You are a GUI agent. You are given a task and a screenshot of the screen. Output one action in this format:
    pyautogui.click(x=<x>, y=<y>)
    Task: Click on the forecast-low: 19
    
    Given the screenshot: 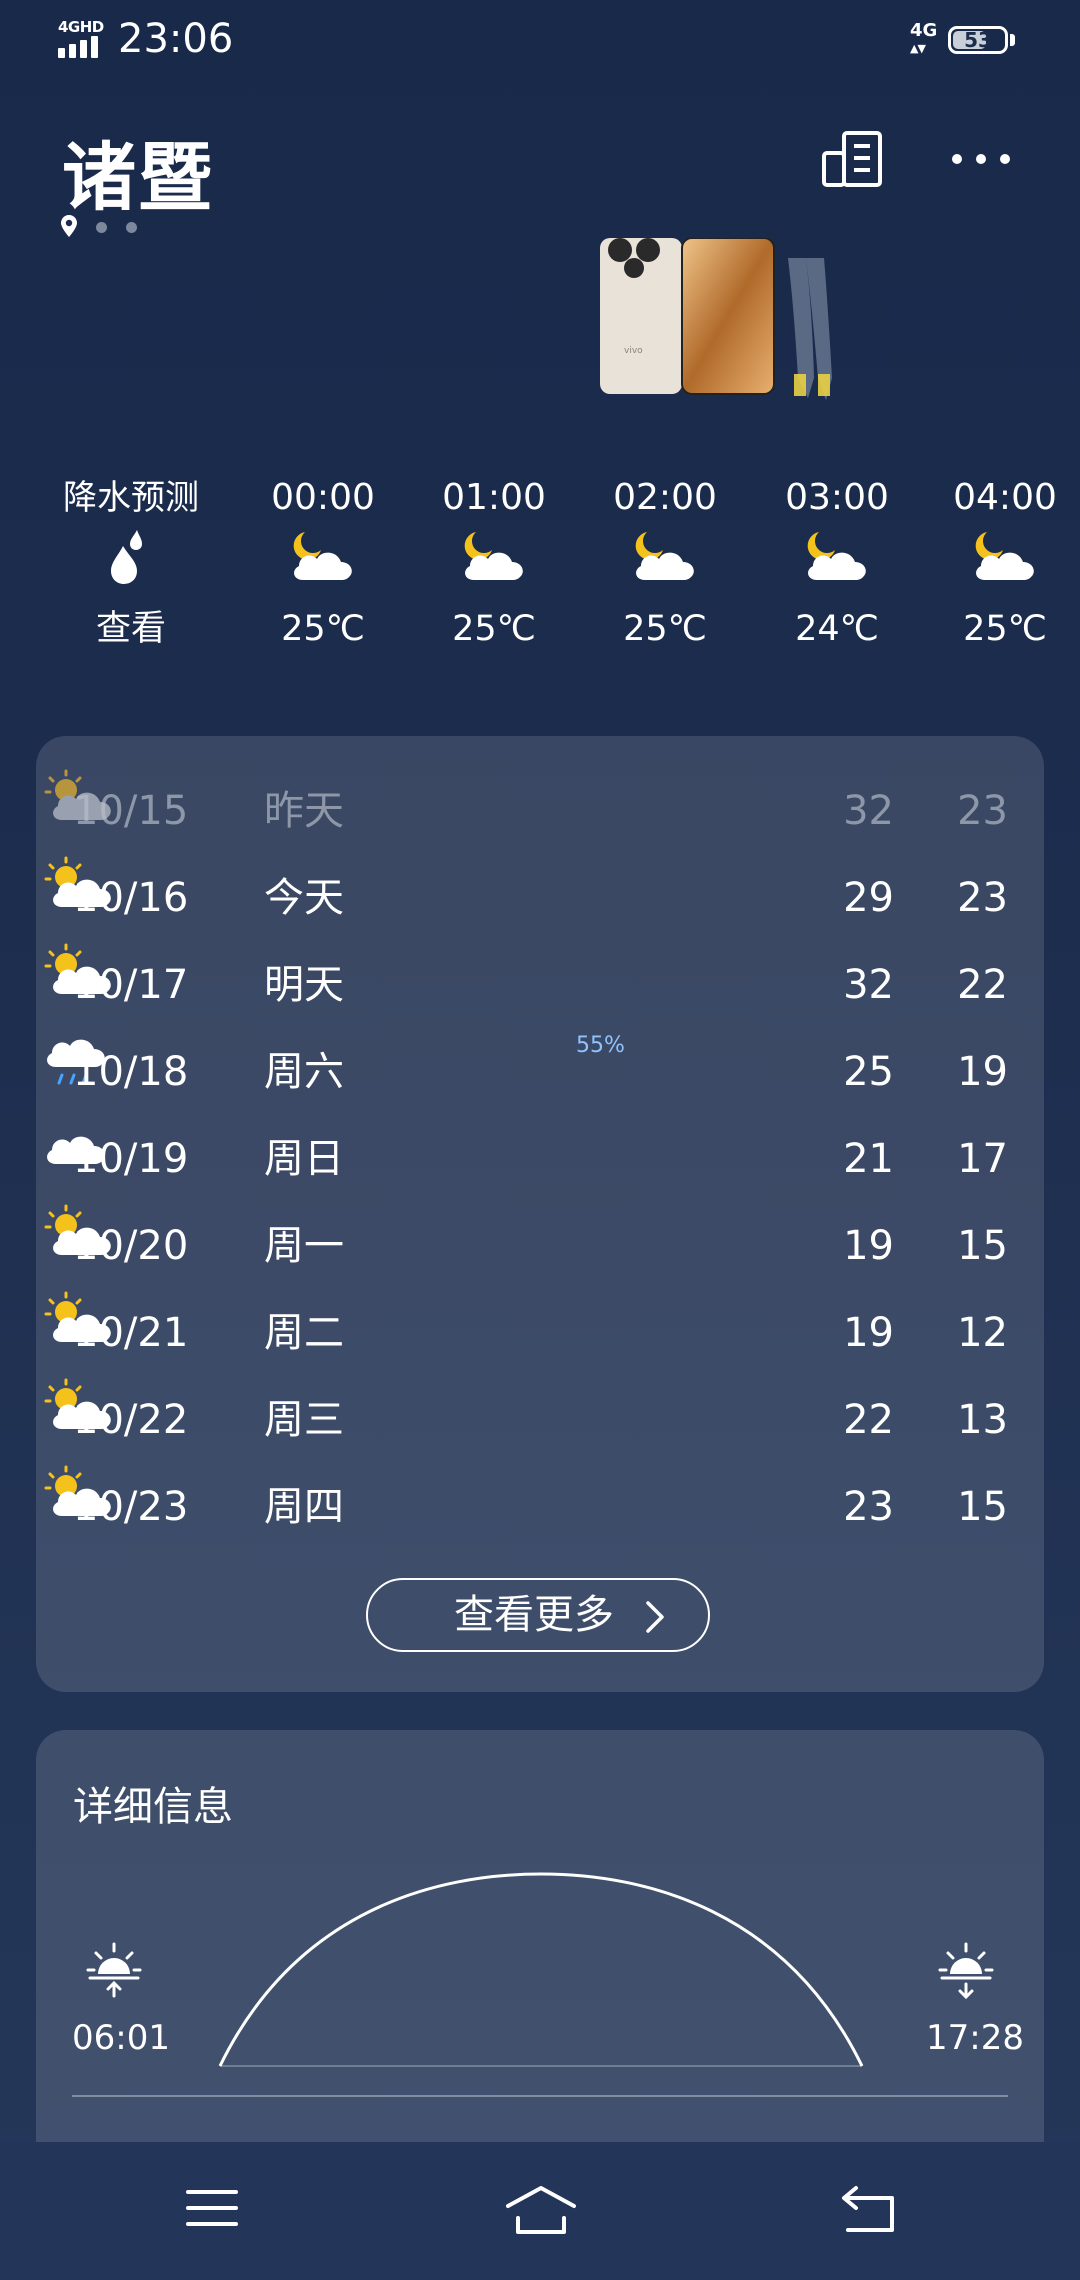 What is the action you would take?
    pyautogui.click(x=982, y=1072)
    